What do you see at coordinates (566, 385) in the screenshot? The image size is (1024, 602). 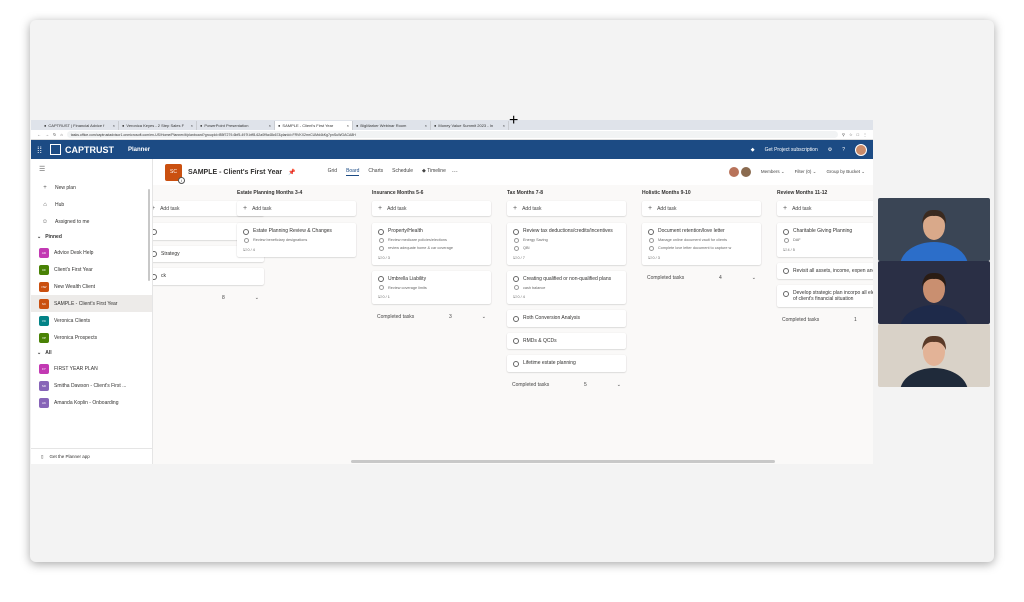 I see `completed-tasks-toggle: Completed tasks 5 ⌄` at bounding box center [566, 385].